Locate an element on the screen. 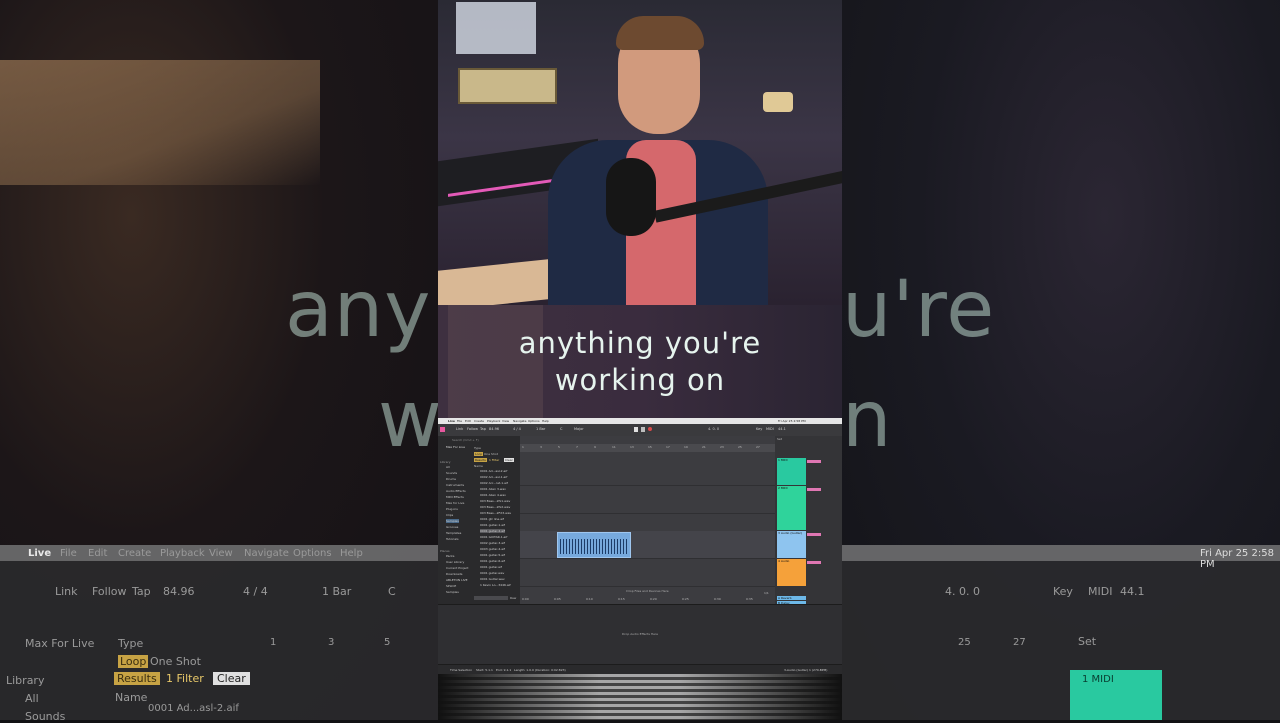 This screenshot has height=723, width=1280. preview-waveform is located at coordinates (491, 598).